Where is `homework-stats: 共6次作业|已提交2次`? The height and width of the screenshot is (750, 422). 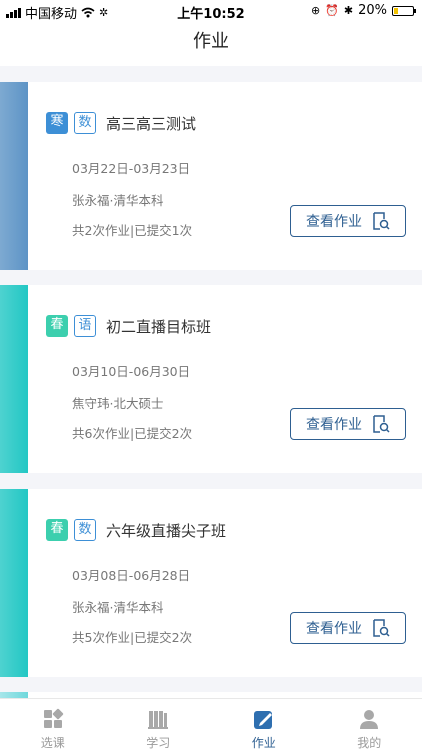 homework-stats: 共6次作业|已提交2次 is located at coordinates (132, 433).